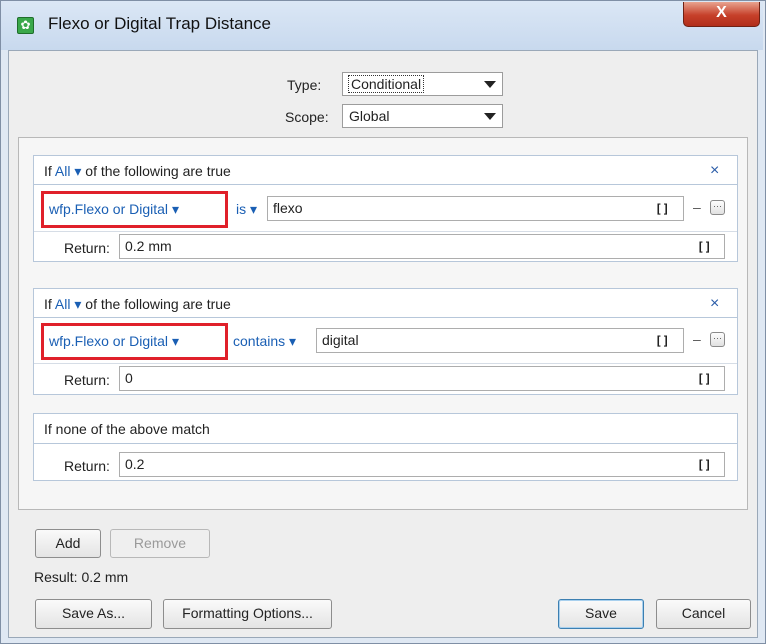 The image size is (766, 644). What do you see at coordinates (500, 340) in the screenshot?
I see `rule-2-operand-input: digital` at bounding box center [500, 340].